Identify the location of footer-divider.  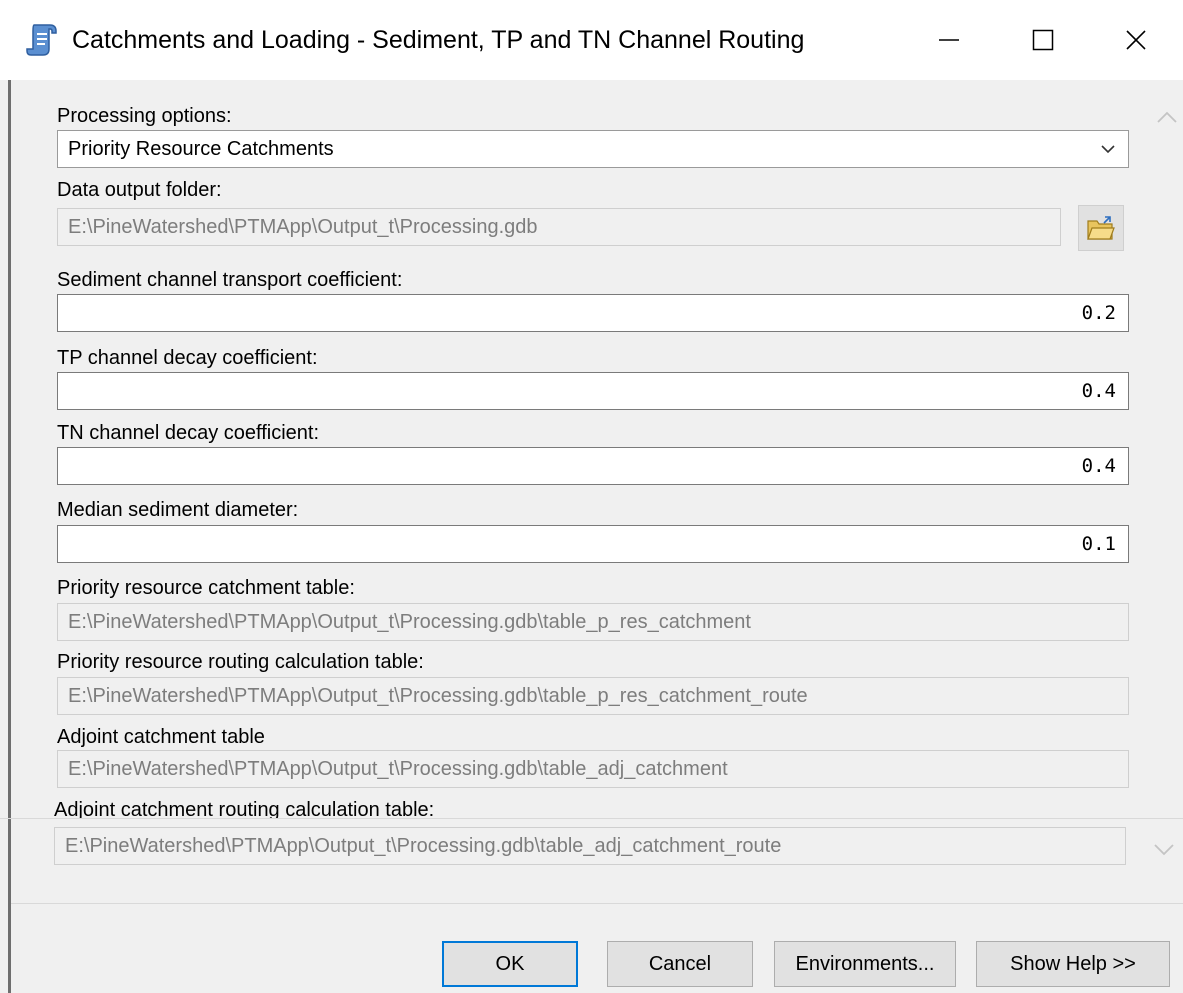
(597, 903).